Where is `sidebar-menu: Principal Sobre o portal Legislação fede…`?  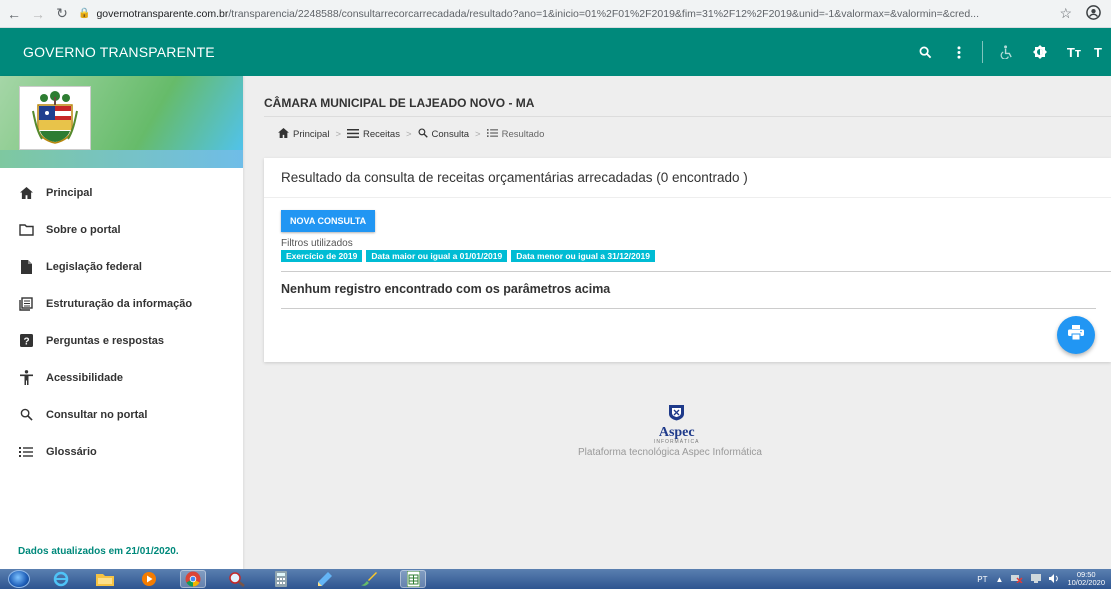
sidebar-menu: Principal Sobre o portal Legislação fede… is located at coordinates (121, 322).